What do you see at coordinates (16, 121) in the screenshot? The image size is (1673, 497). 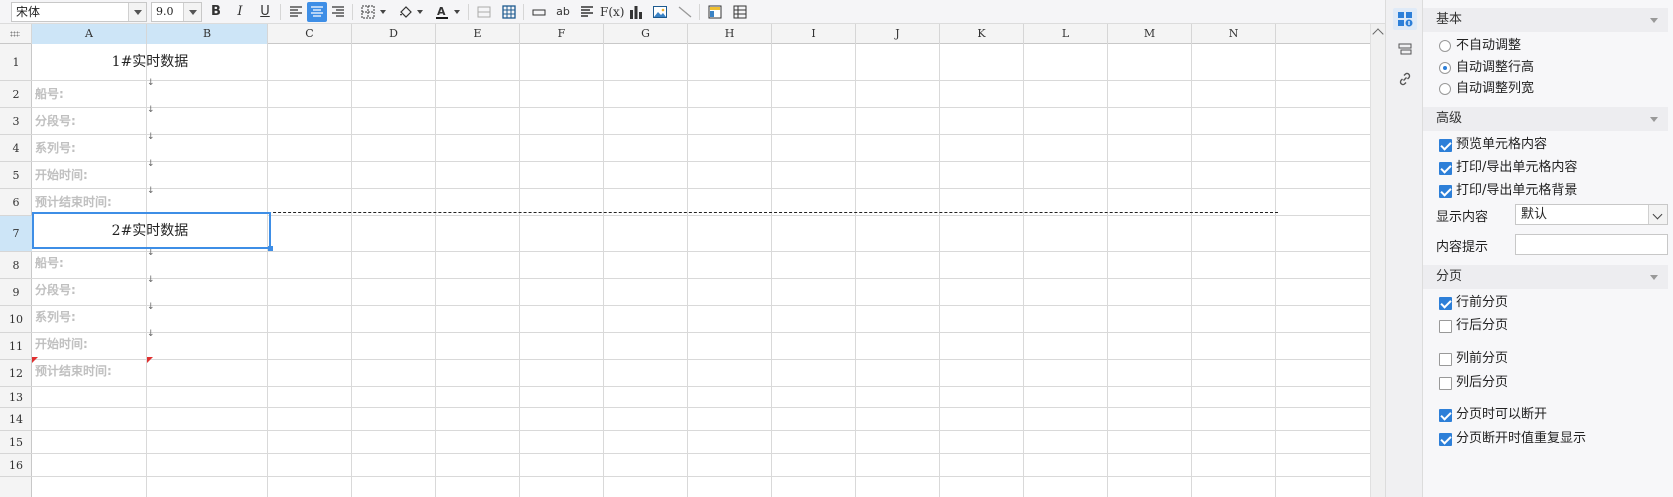 I see `row-header-3: 3` at bounding box center [16, 121].